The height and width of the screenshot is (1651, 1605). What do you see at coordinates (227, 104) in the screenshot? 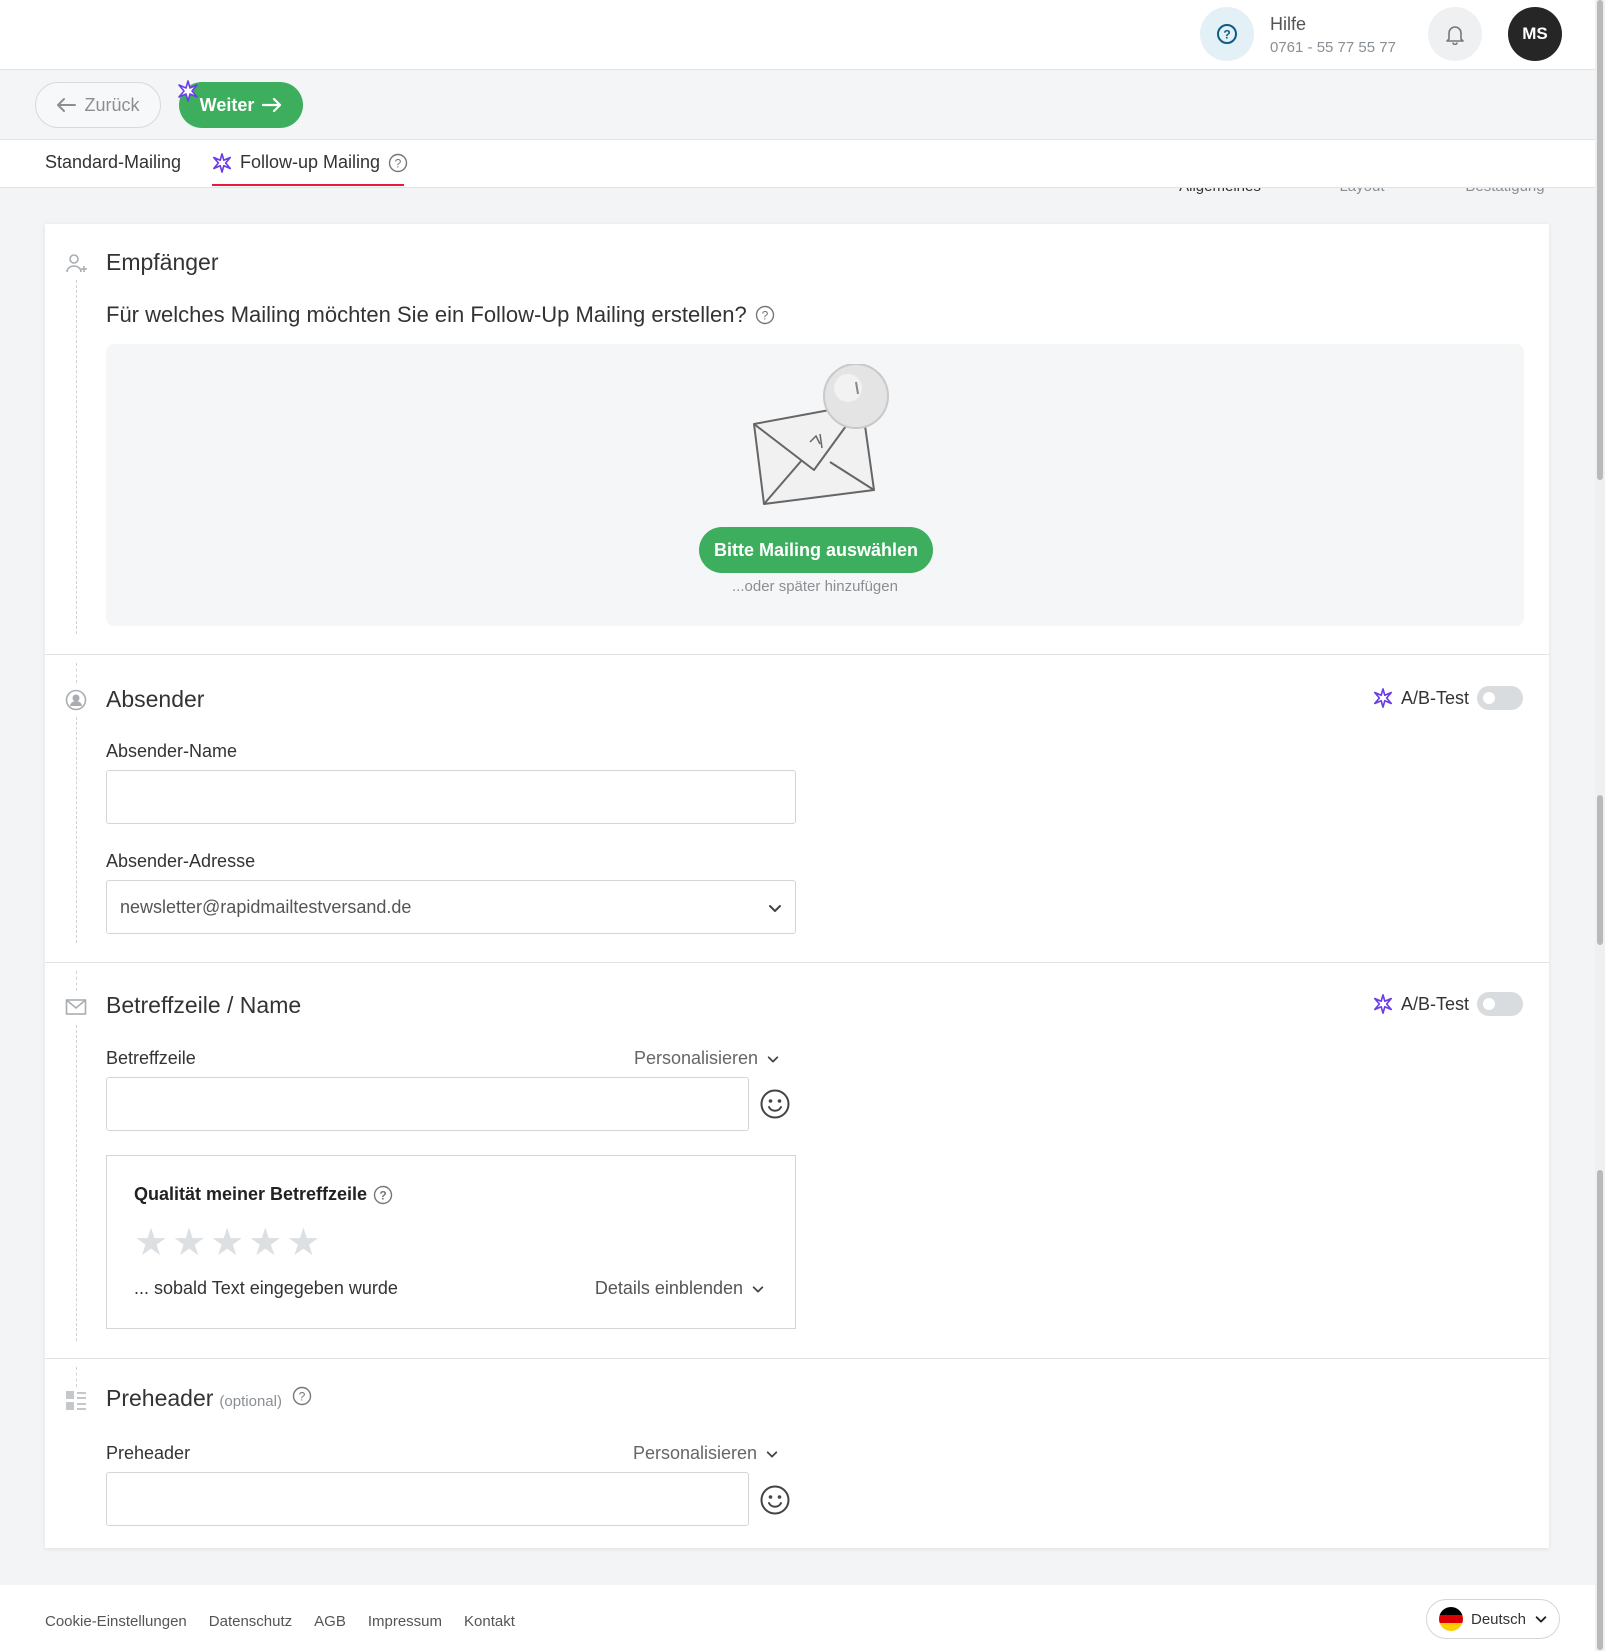
I see `next-label: Weiter` at bounding box center [227, 104].